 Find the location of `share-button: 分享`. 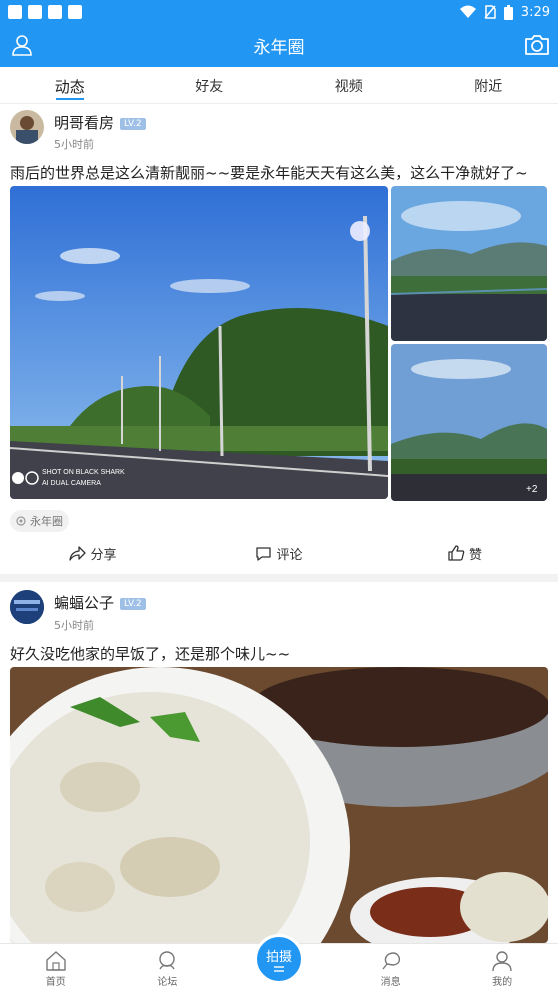

share-button: 分享 is located at coordinates (93, 553).